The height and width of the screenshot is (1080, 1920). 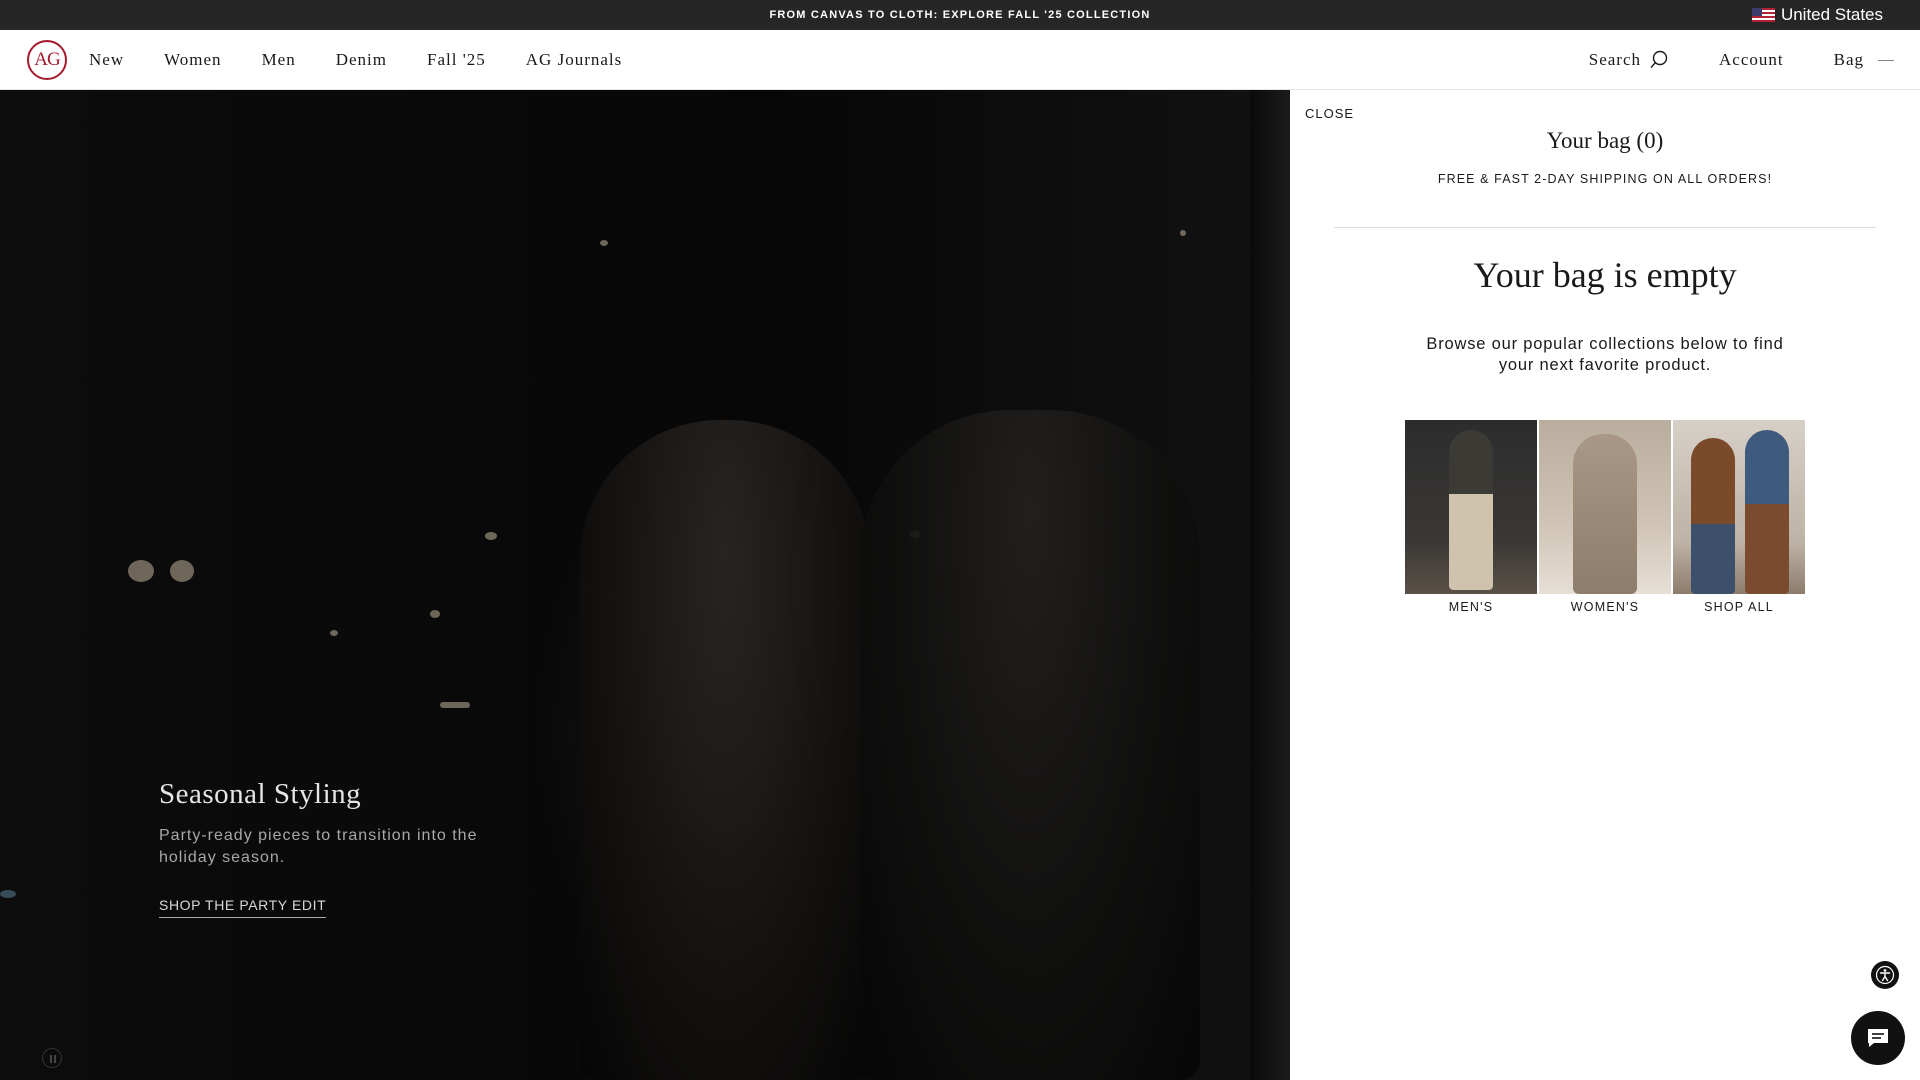 What do you see at coordinates (1471, 607) in the screenshot?
I see `collection-label: MEN'S` at bounding box center [1471, 607].